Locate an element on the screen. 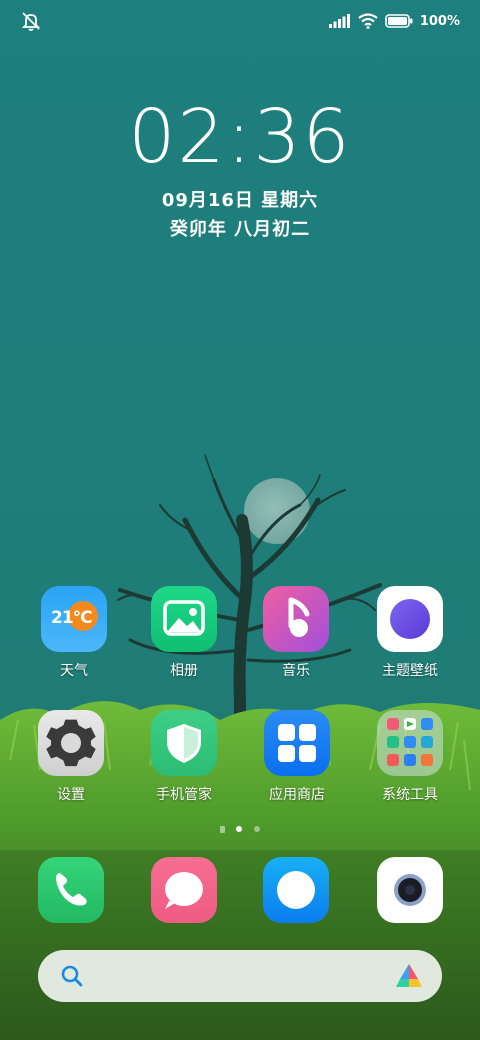 The height and width of the screenshot is (1040, 480). search-icon is located at coordinates (72, 976).